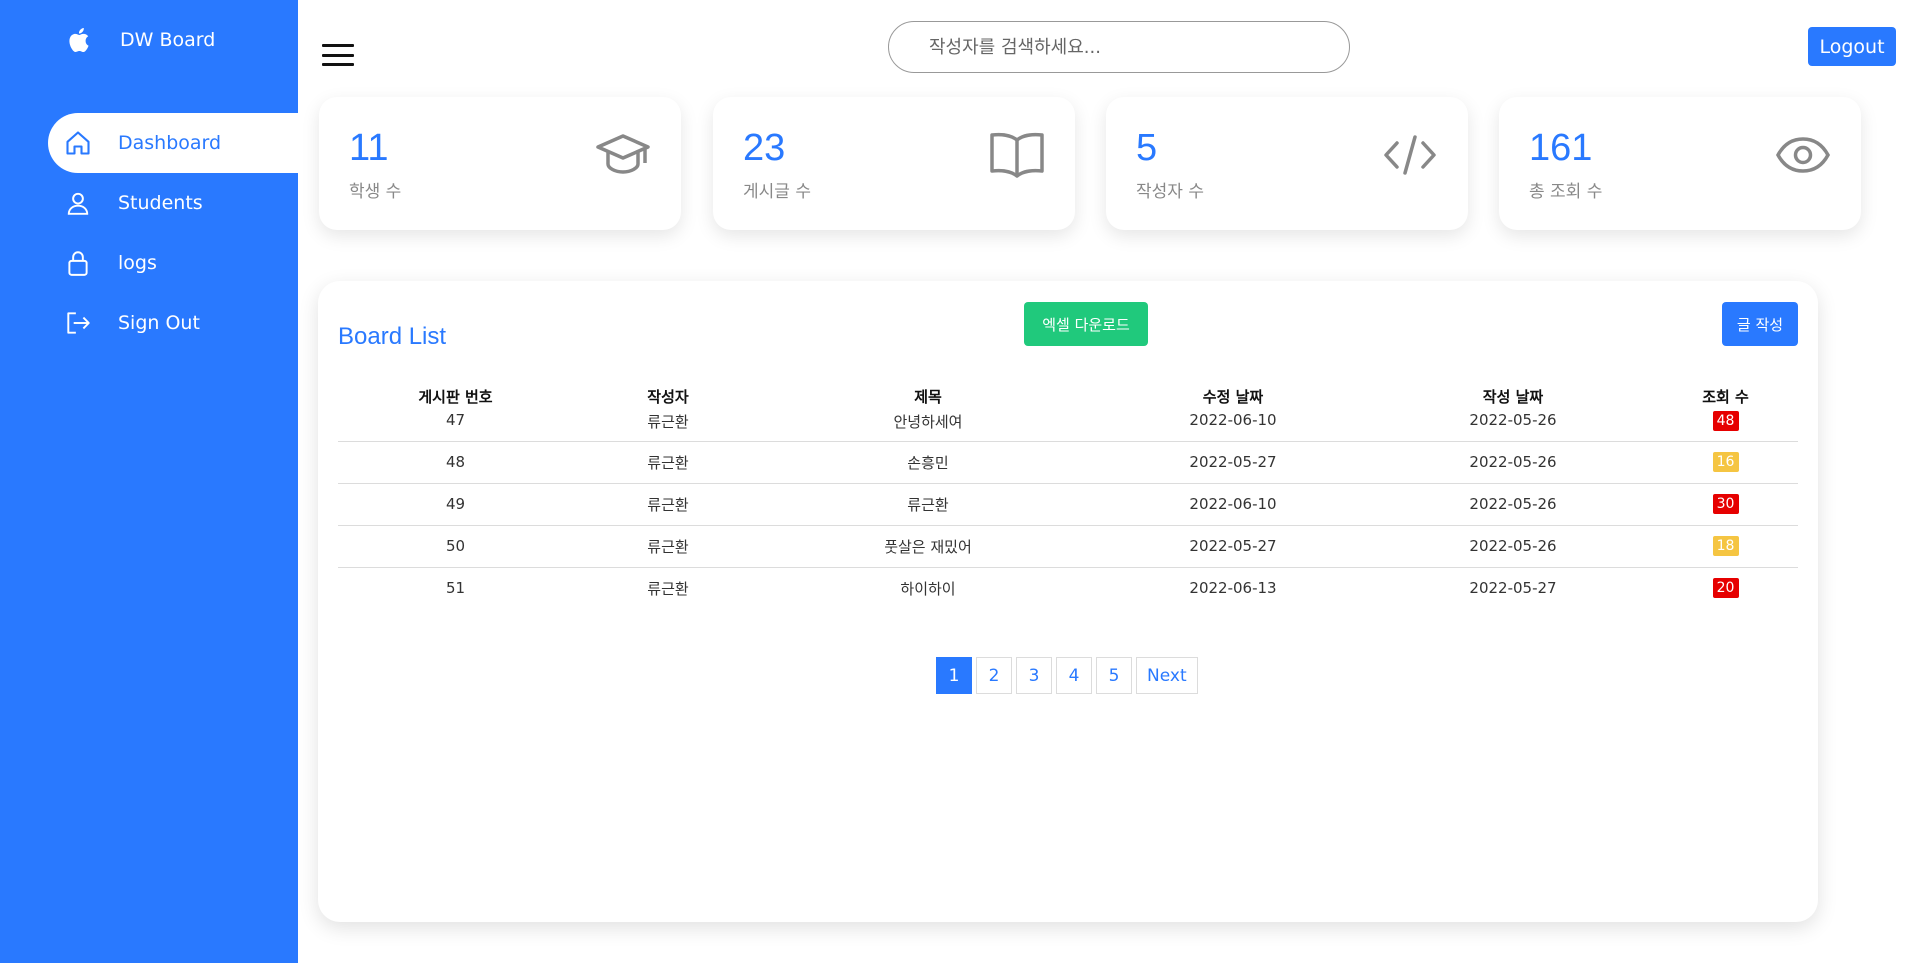 The height and width of the screenshot is (963, 1912). Describe the element at coordinates (392, 336) in the screenshot. I see `board-title: Board List` at that location.